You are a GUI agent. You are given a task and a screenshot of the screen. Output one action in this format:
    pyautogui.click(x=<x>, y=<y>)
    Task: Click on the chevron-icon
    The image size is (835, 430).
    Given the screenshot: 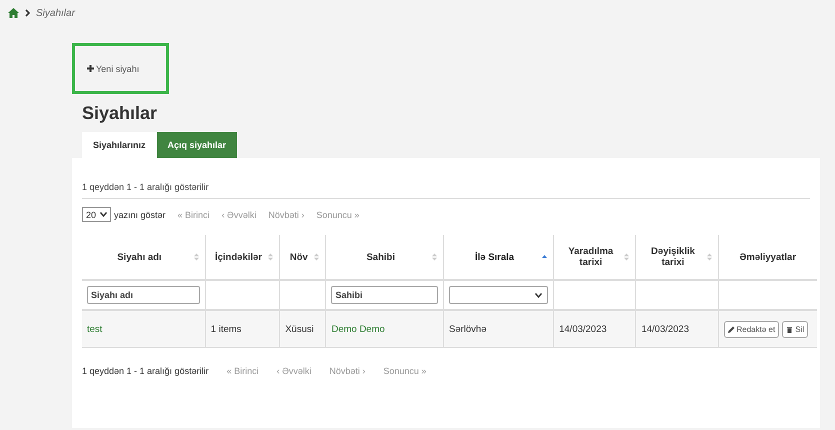 What is the action you would take?
    pyautogui.click(x=27, y=13)
    